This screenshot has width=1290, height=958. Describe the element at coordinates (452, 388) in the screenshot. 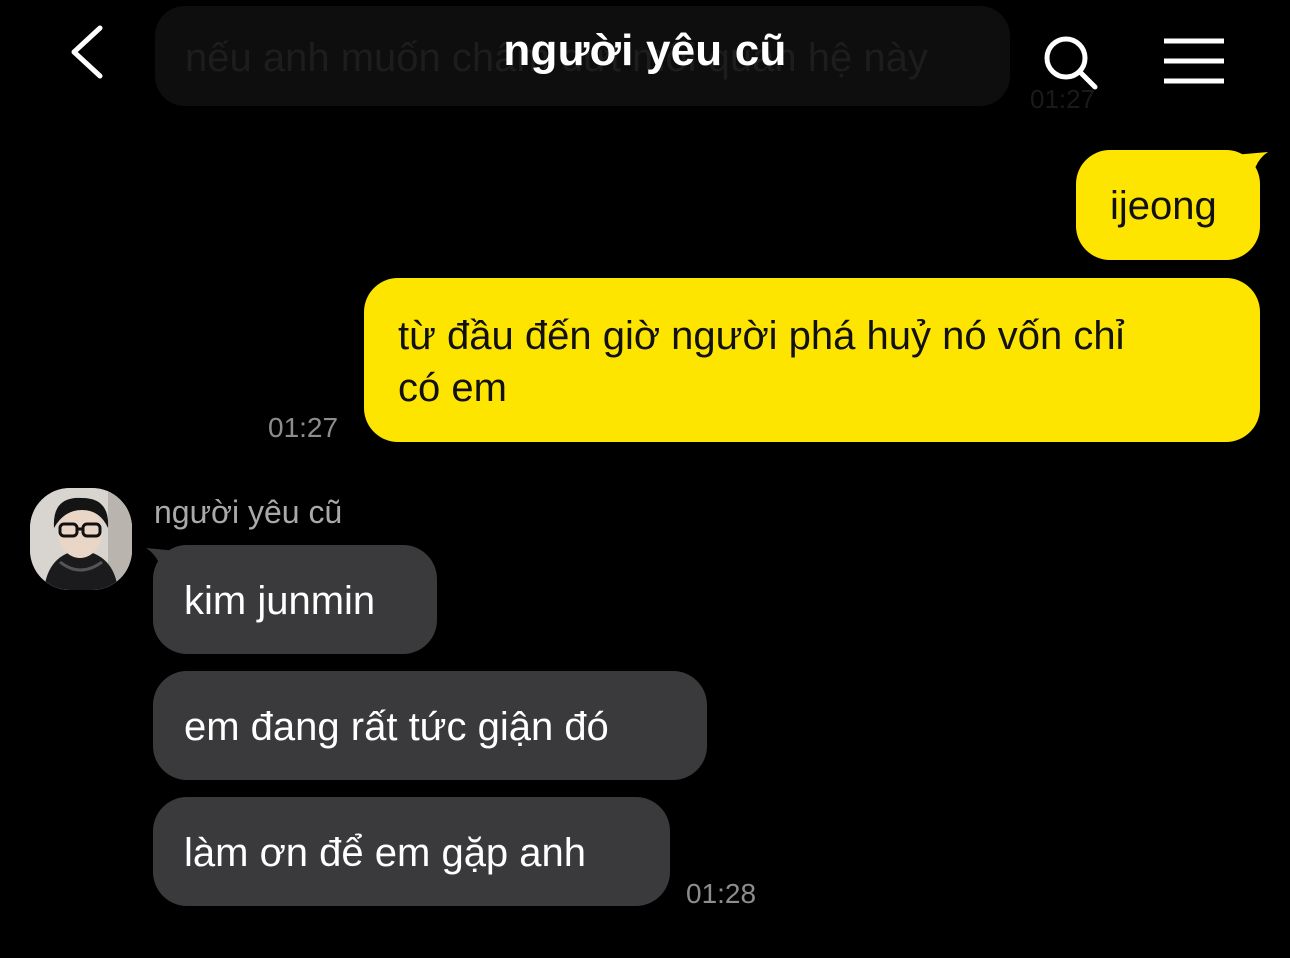

I see `message-text-line-2: có em` at that location.